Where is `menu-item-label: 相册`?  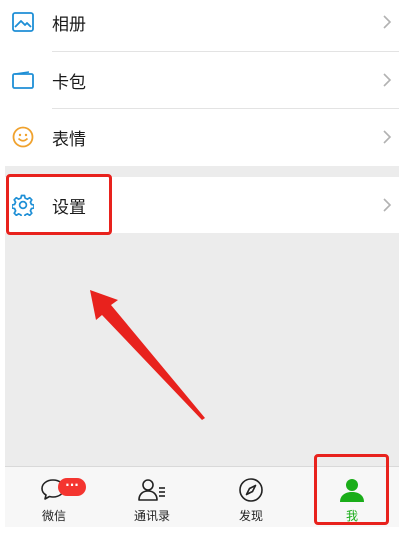
menu-item-label: 相册 is located at coordinates (69, 24).